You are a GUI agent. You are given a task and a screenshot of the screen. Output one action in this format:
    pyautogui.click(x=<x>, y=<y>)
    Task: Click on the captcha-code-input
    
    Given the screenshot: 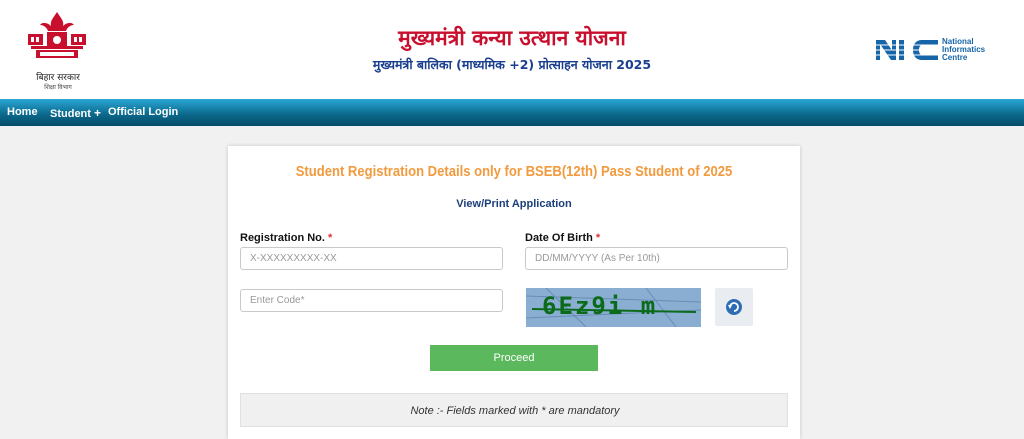 What is the action you would take?
    pyautogui.click(x=371, y=300)
    